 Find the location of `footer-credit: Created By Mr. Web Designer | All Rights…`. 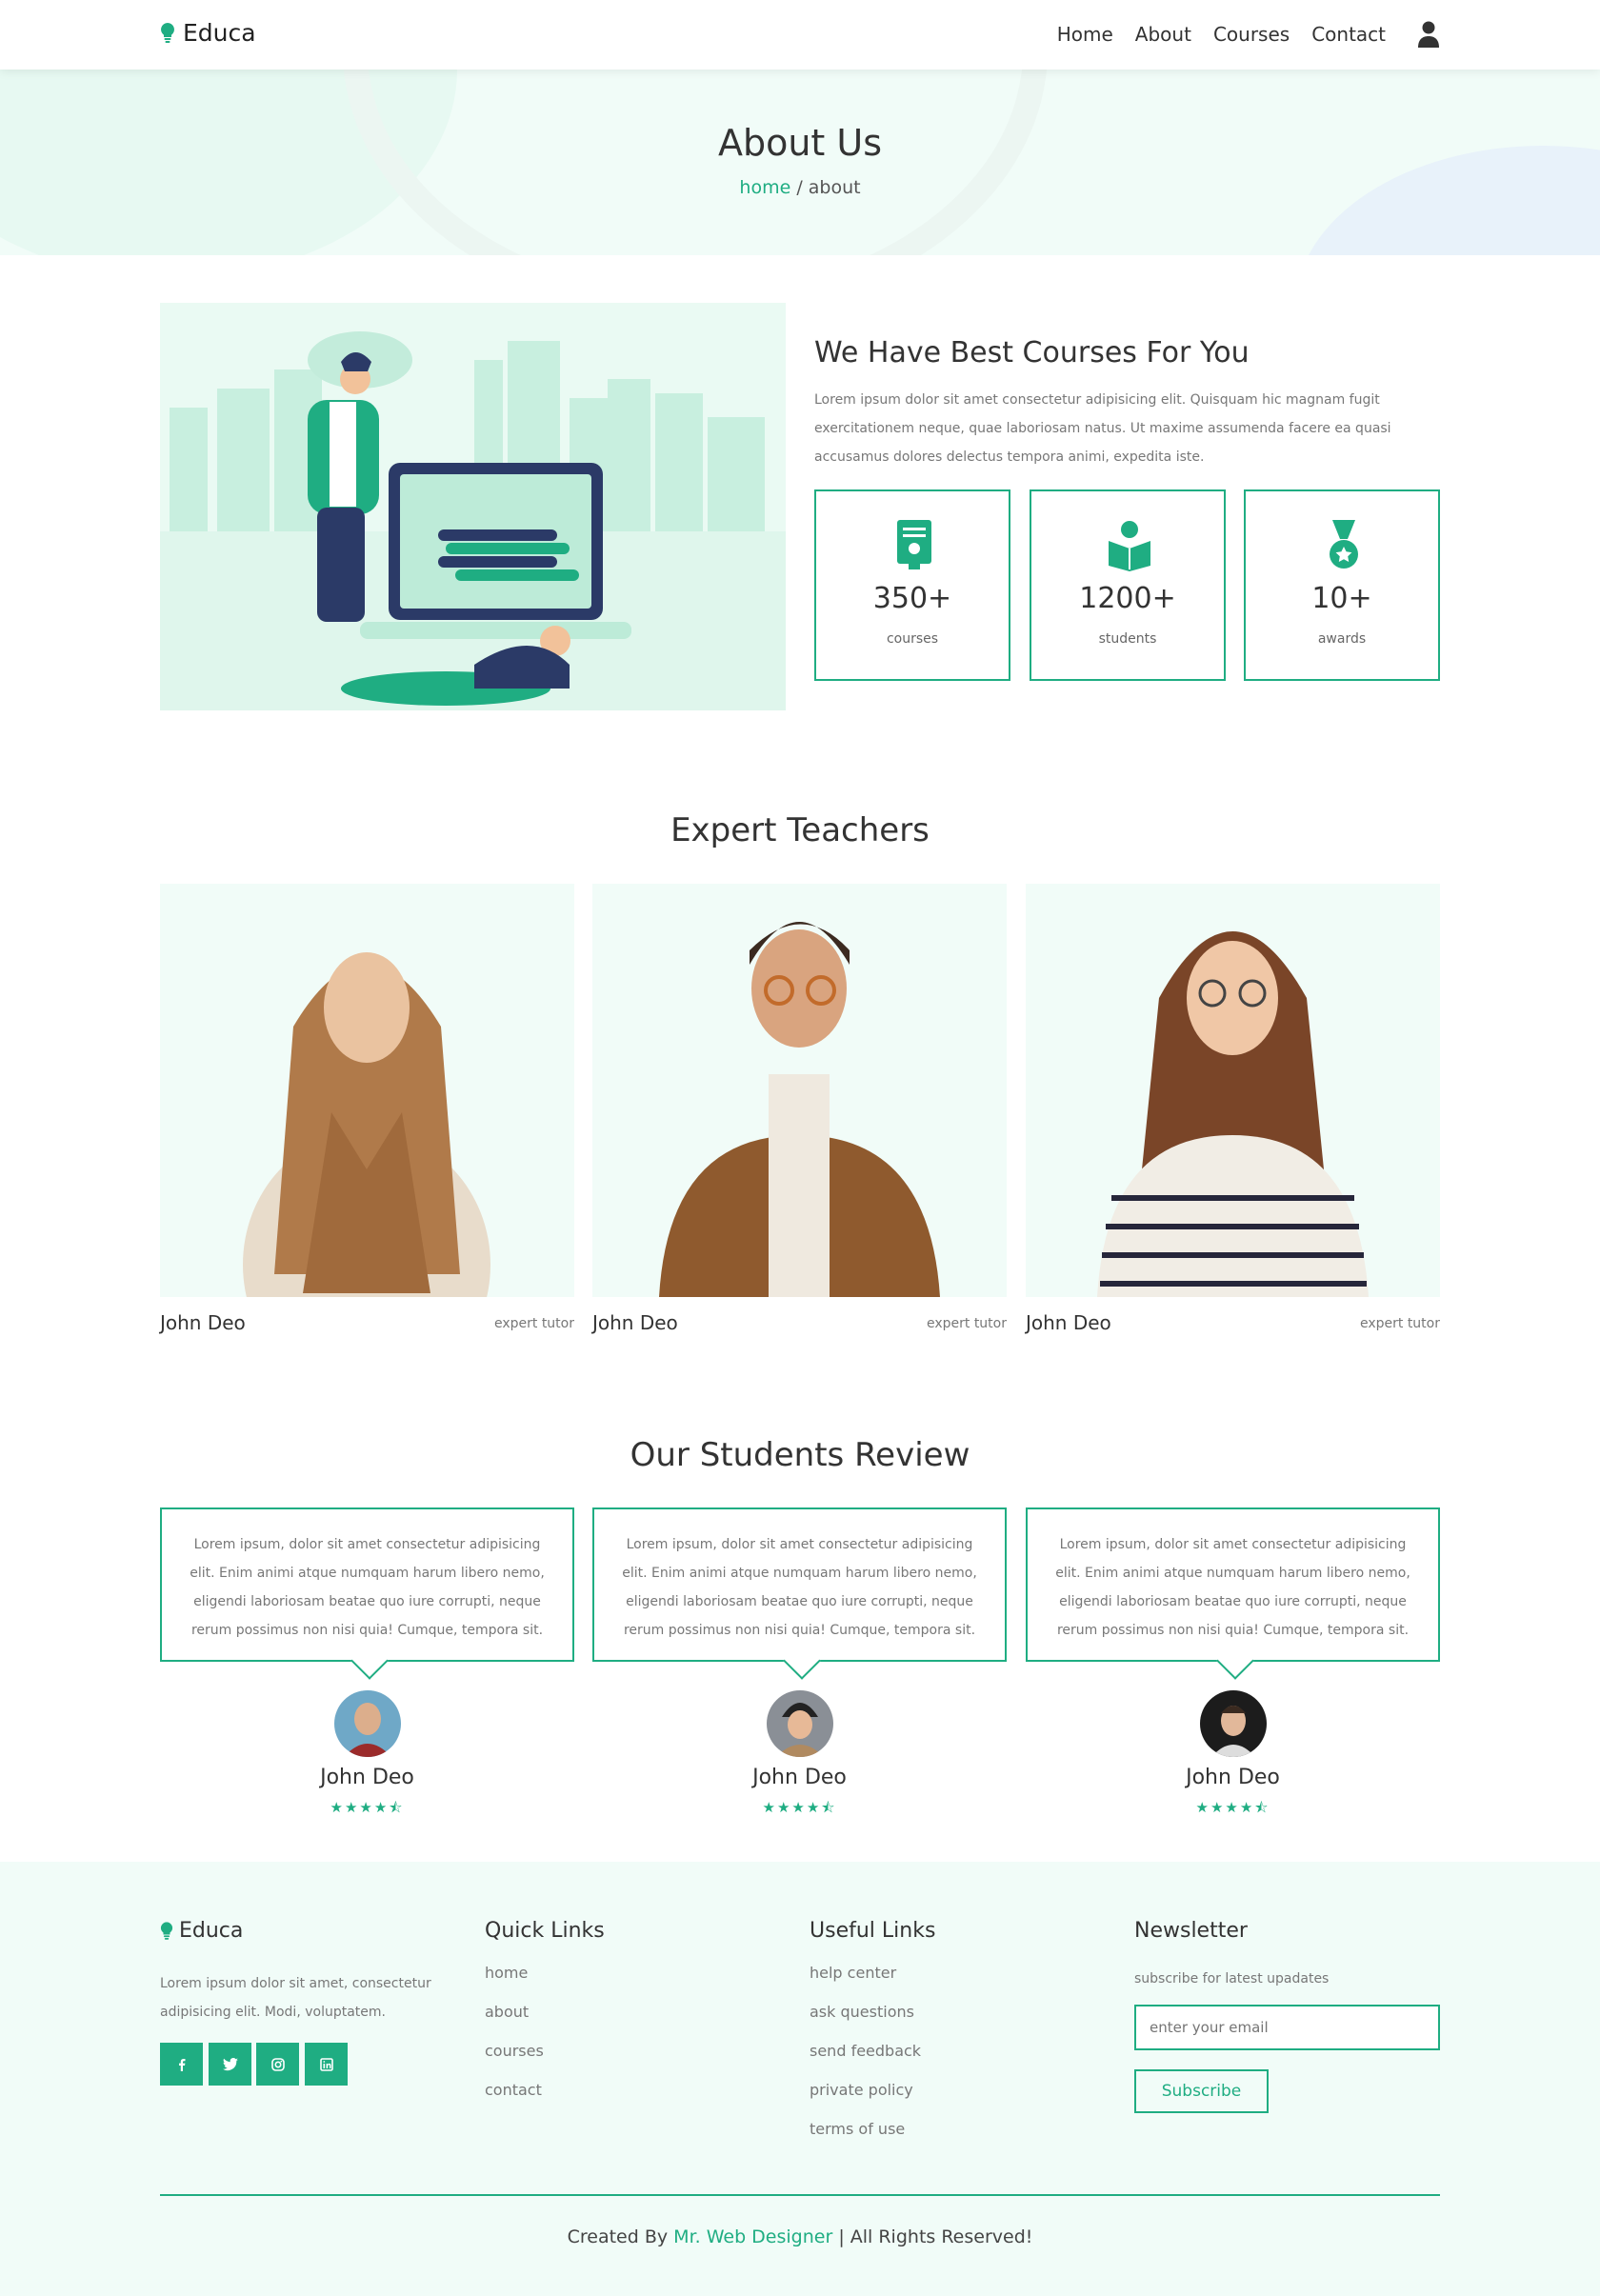

footer-credit: Created By Mr. Web Designer | All Rights… is located at coordinates (800, 2237).